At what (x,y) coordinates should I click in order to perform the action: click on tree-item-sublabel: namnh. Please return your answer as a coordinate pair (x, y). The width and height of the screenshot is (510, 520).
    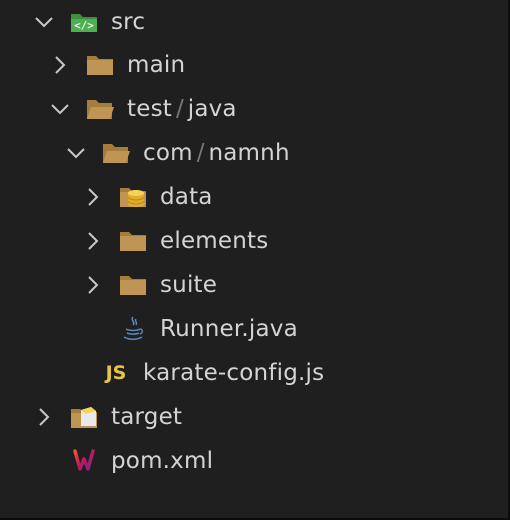
    Looking at the image, I should click on (249, 153).